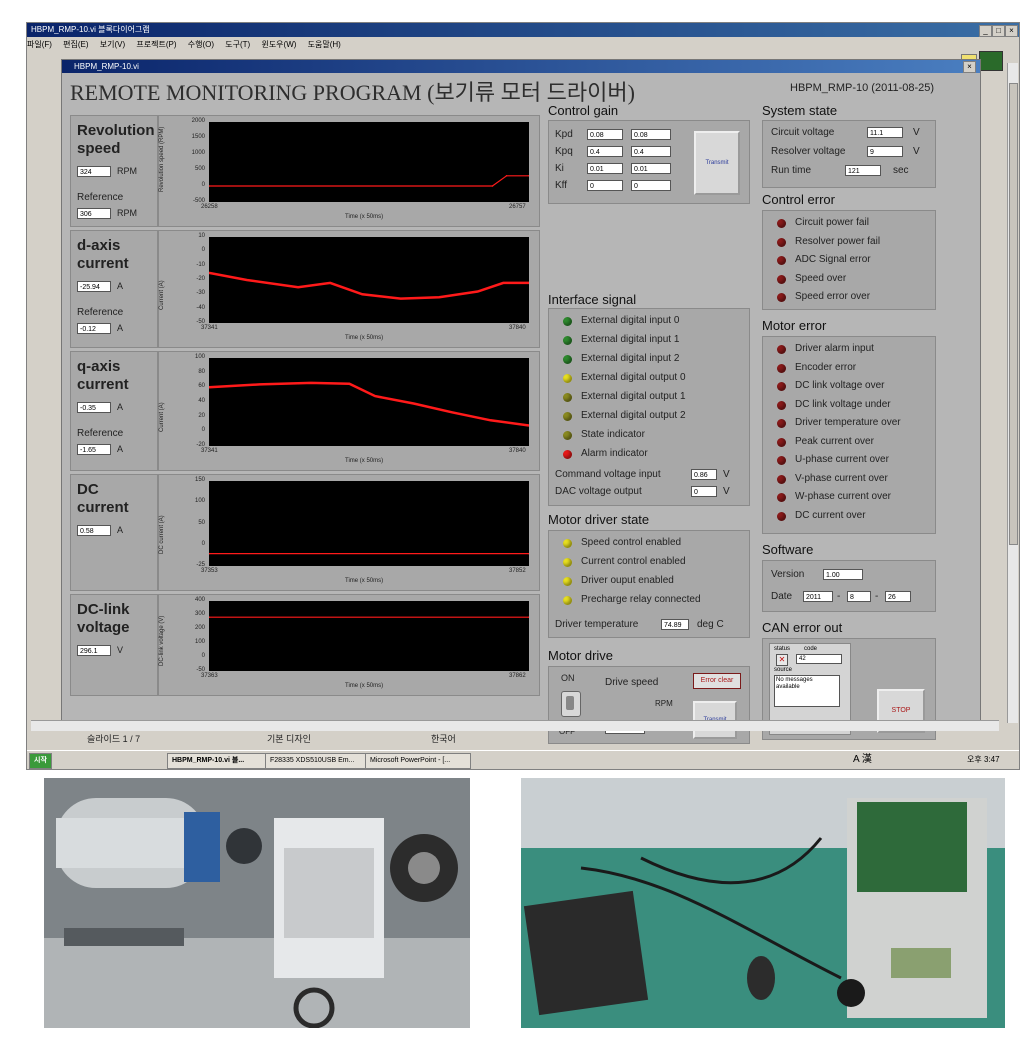 This screenshot has height=1046, width=1030. What do you see at coordinates (120, 286) in the screenshot?
I see `measurement-unit: A` at bounding box center [120, 286].